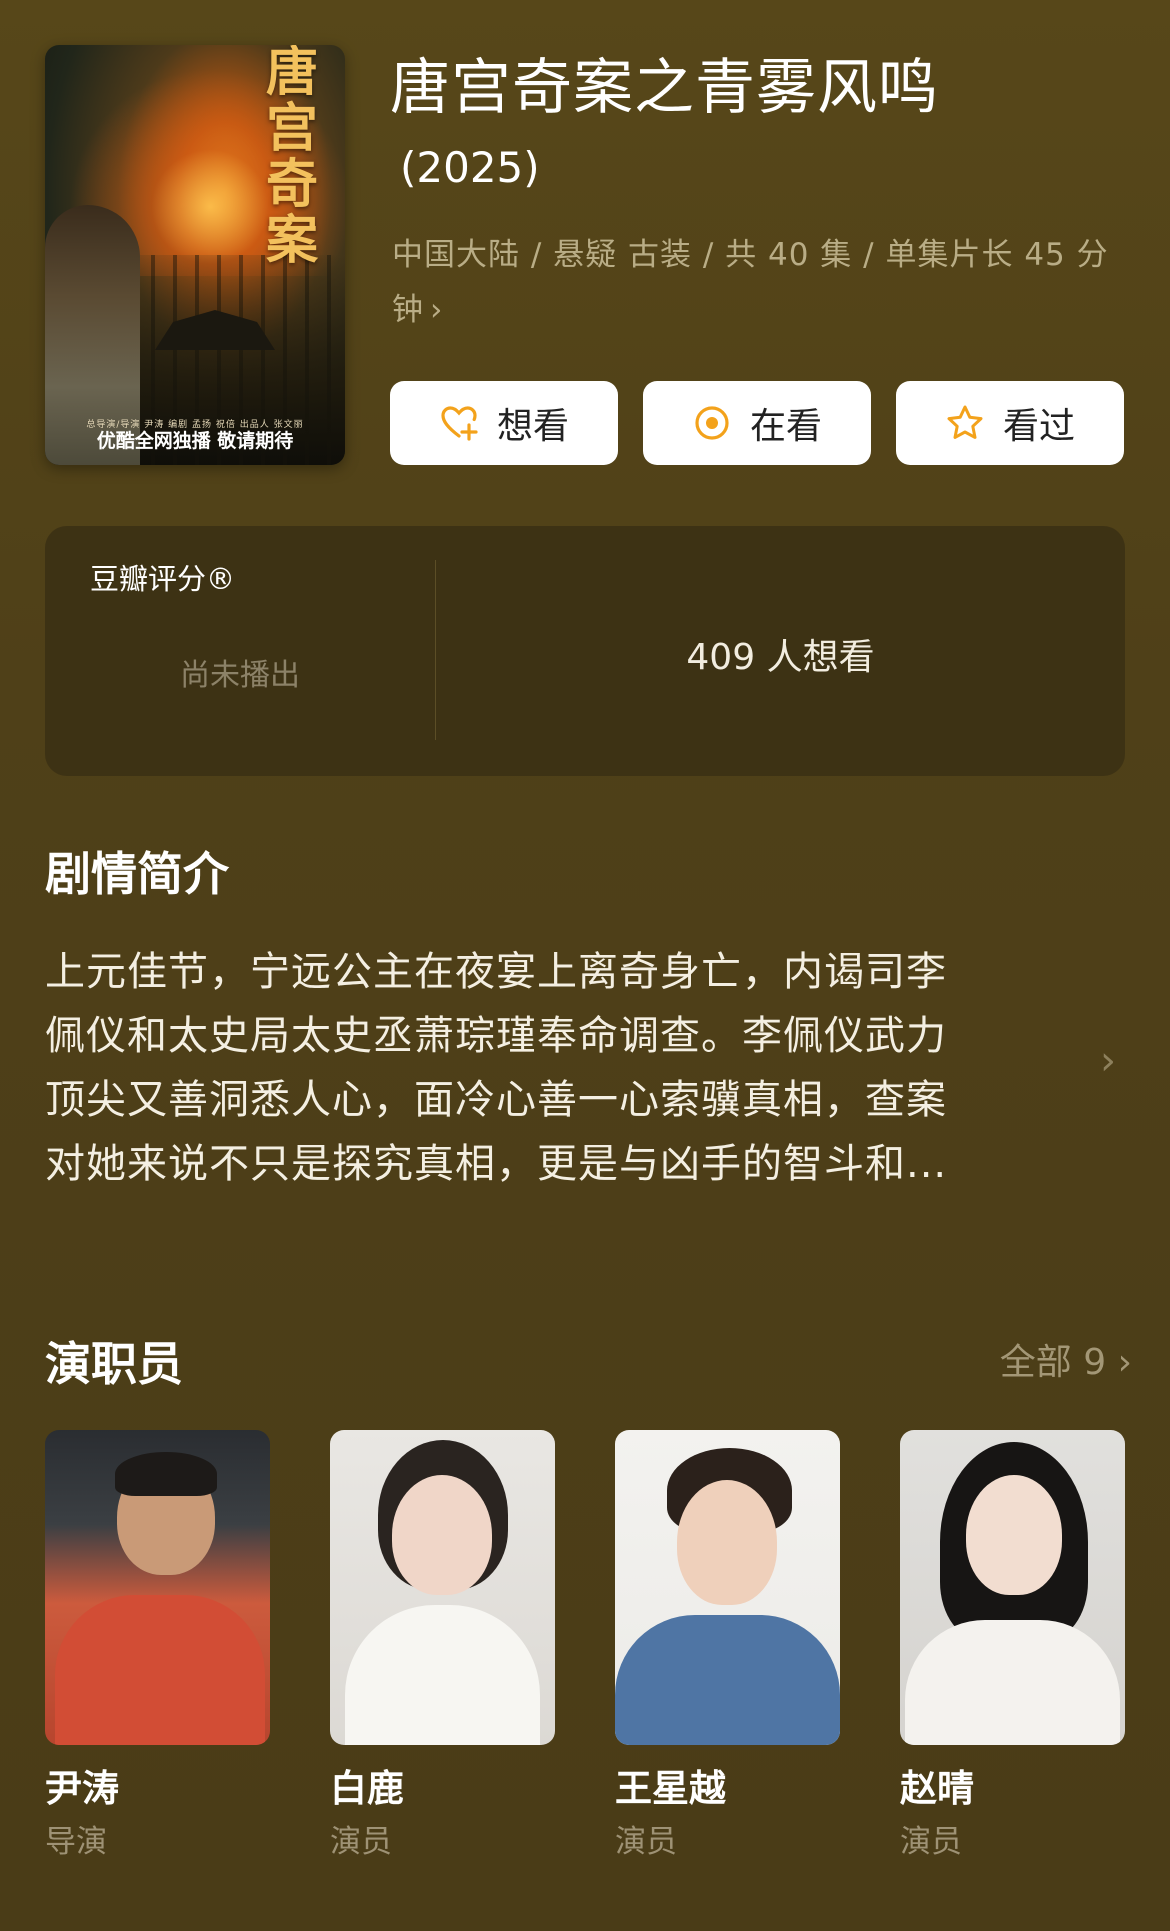 Image resolution: width=1170 pixels, height=1931 pixels. Describe the element at coordinates (780, 657) in the screenshot. I see `want-count: 409 人想看` at that location.